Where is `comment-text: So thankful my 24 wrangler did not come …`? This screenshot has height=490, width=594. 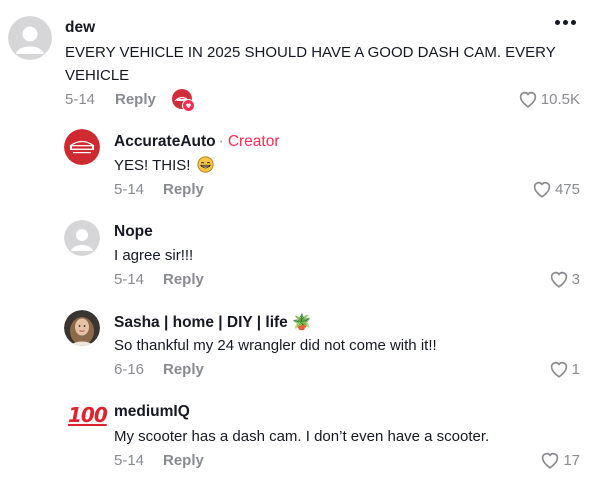
comment-text: So thankful my 24 wrangler did not come … is located at coordinates (275, 345).